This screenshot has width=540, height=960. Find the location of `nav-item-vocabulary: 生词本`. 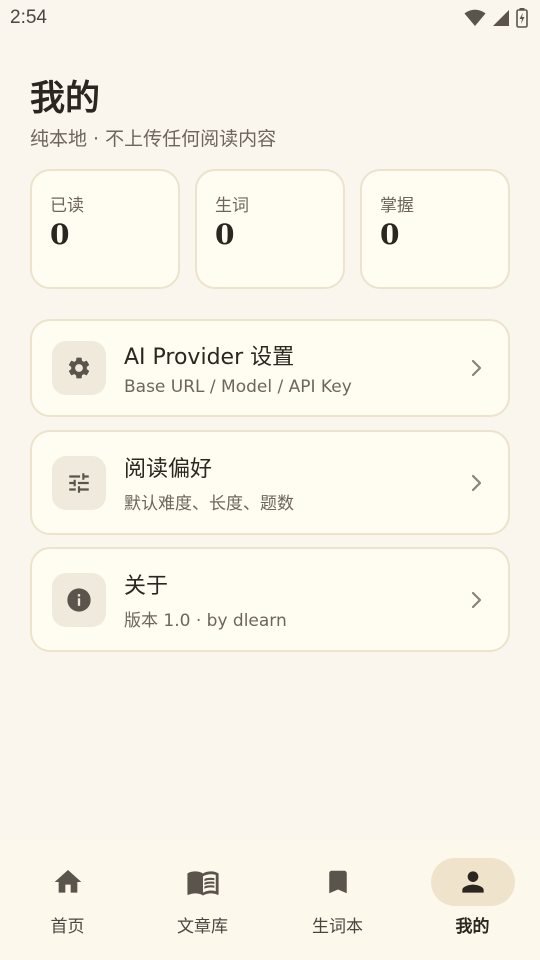

nav-item-vocabulary: 生词本 is located at coordinates (337, 900).